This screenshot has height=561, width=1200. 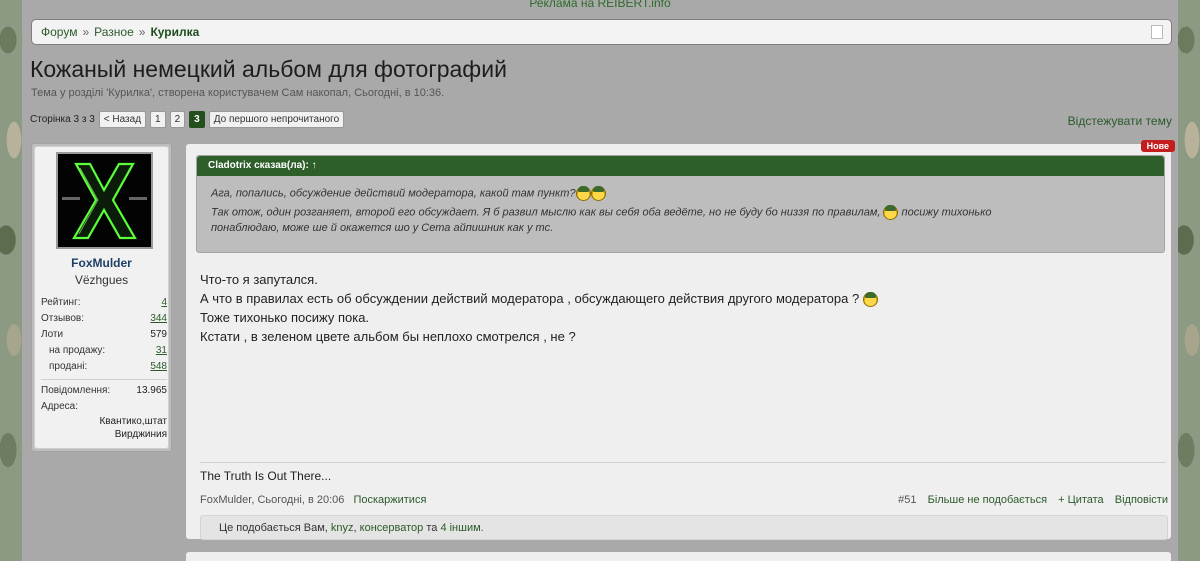 What do you see at coordinates (987, 500) in the screenshot?
I see `unlike-link: Більше не подобається` at bounding box center [987, 500].